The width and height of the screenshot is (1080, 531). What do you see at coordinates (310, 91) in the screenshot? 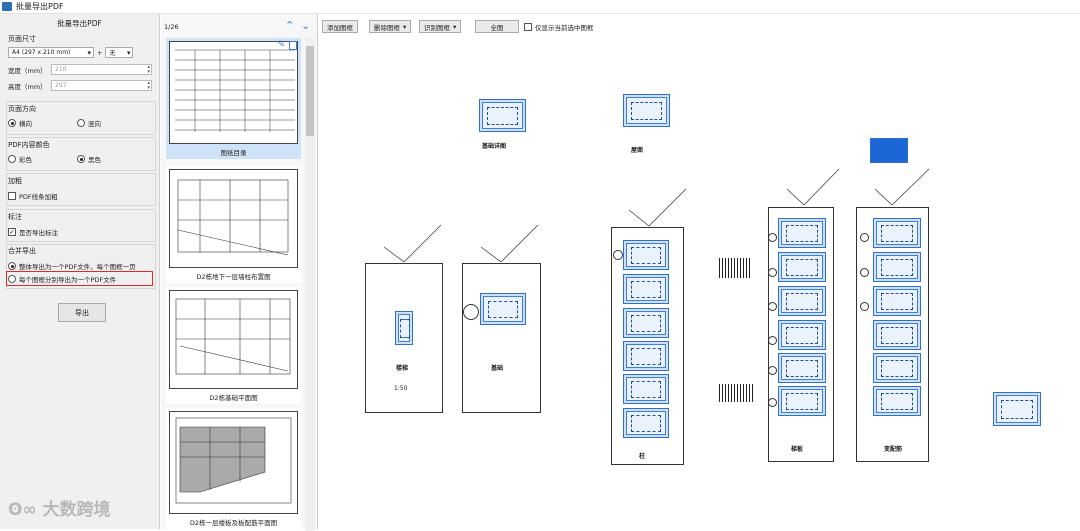
I see `scroll-thumb` at bounding box center [310, 91].